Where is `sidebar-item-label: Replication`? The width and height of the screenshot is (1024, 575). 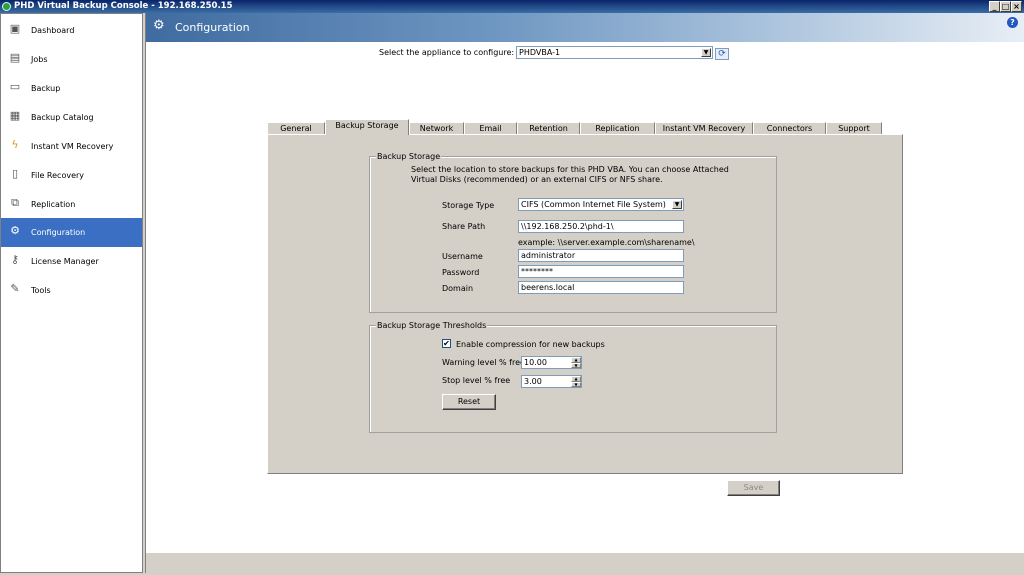
sidebar-item-label: Replication is located at coordinates (53, 204).